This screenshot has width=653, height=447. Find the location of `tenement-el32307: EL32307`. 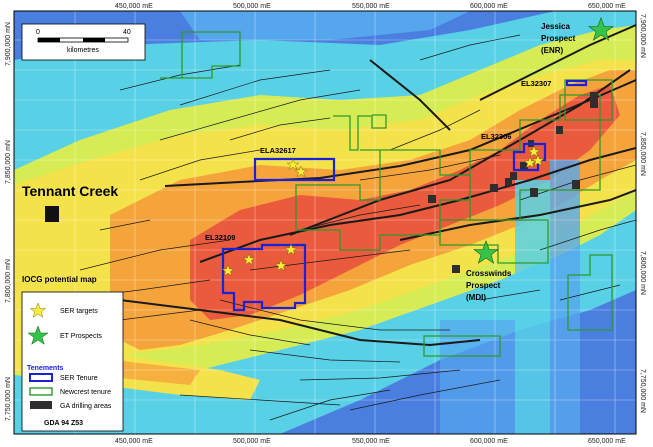

tenement-el32307: EL32307 is located at coordinates (536, 83).